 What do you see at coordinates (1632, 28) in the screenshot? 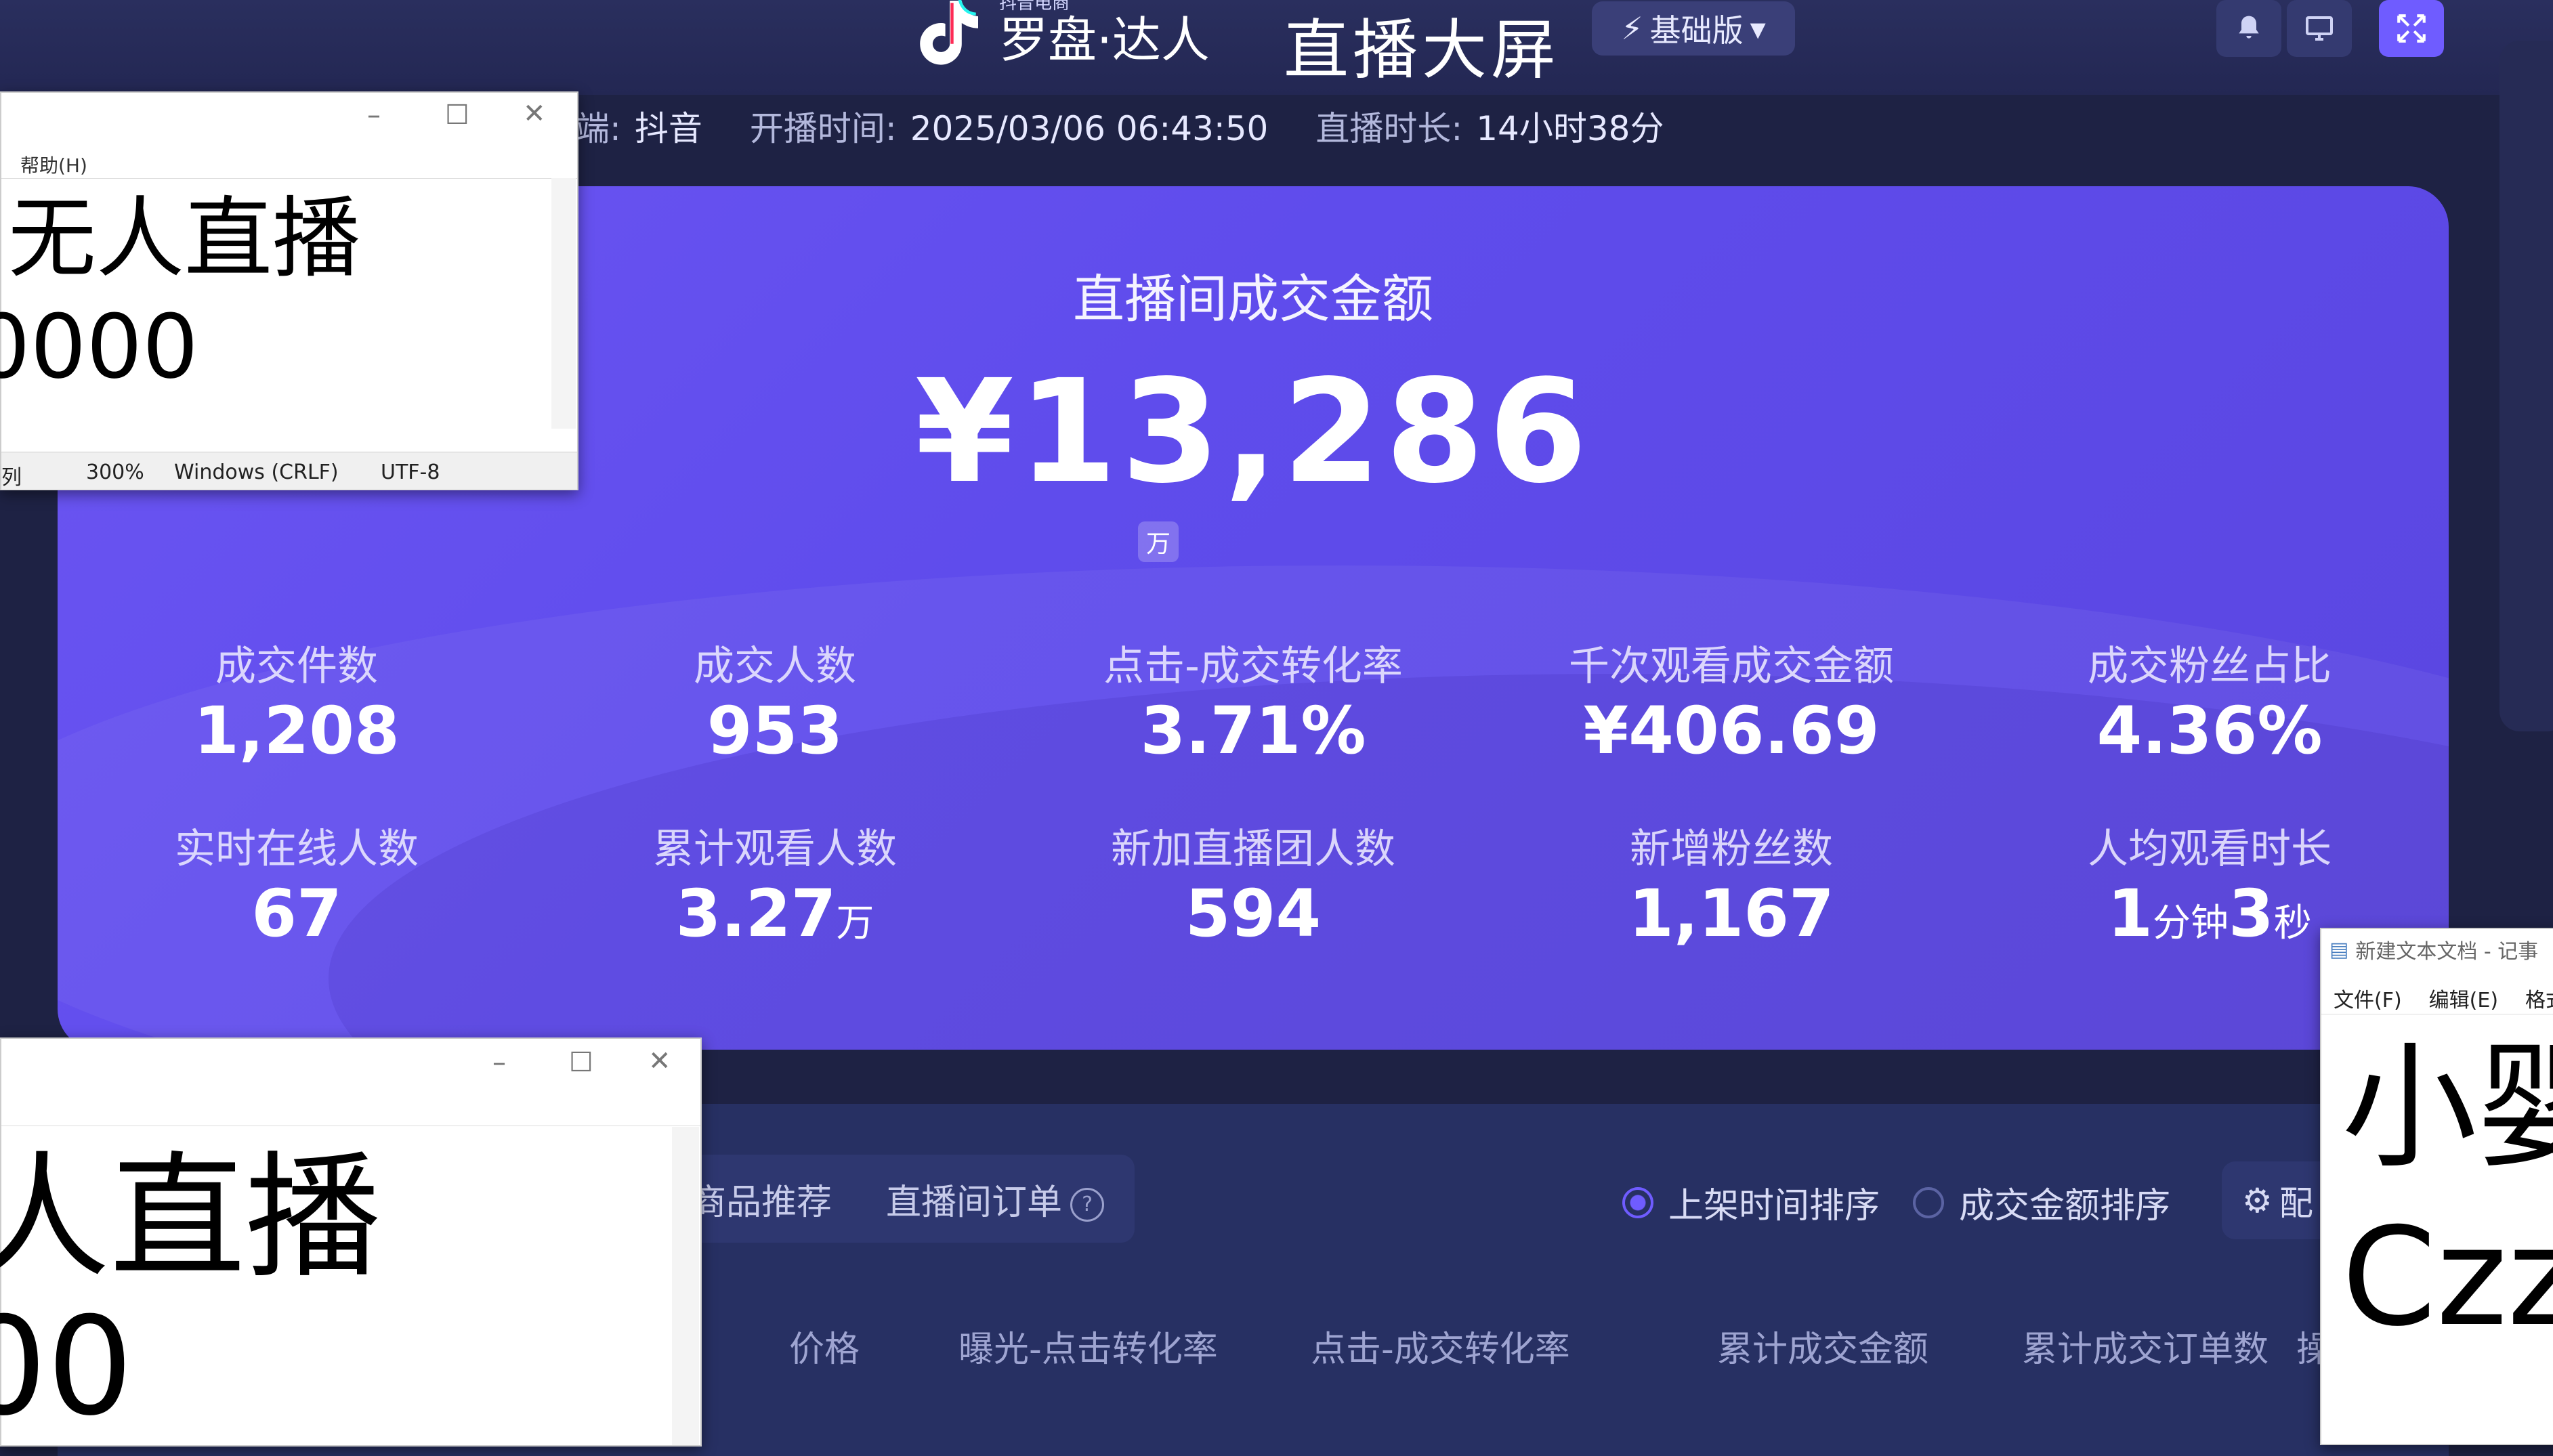
I see `lightning-icon: ⚡` at bounding box center [1632, 28].